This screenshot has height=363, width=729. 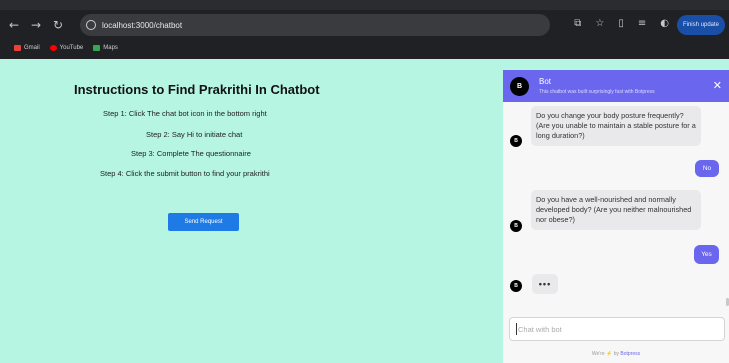 I want to click on forward-icon: →, so click(x=36, y=25).